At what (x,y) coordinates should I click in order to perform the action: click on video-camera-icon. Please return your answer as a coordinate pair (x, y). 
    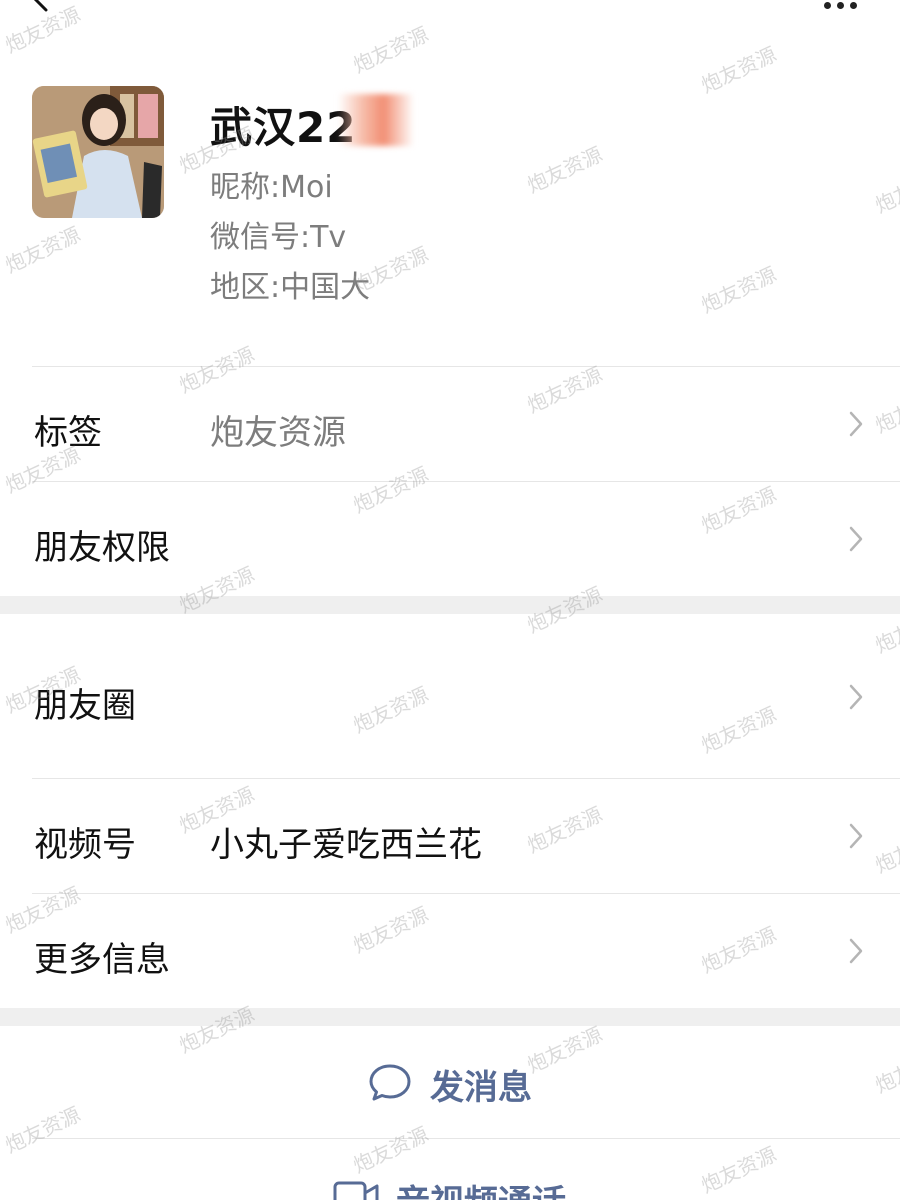
    Looking at the image, I should click on (356, 1190).